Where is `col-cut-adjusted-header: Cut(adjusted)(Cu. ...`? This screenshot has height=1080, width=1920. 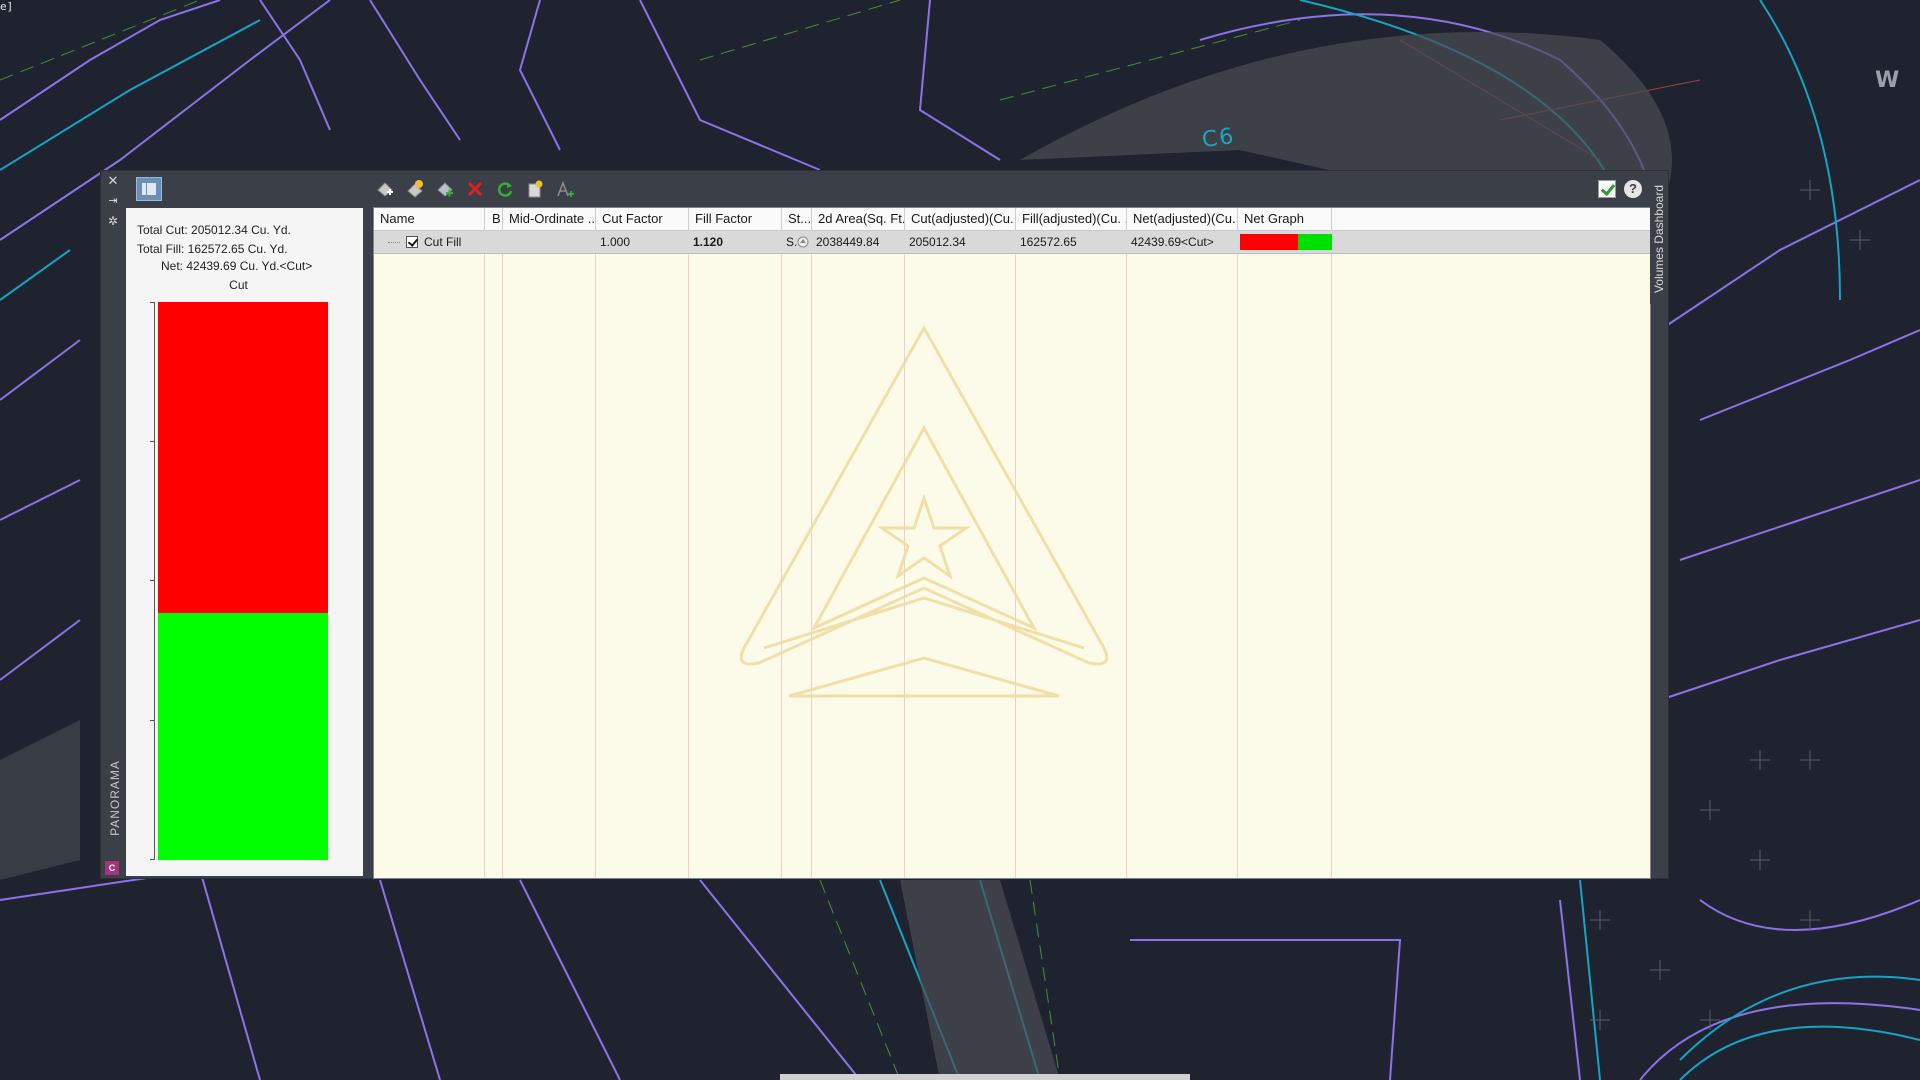
col-cut-adjusted-header: Cut(adjusted)(Cu. ... is located at coordinates (960, 219).